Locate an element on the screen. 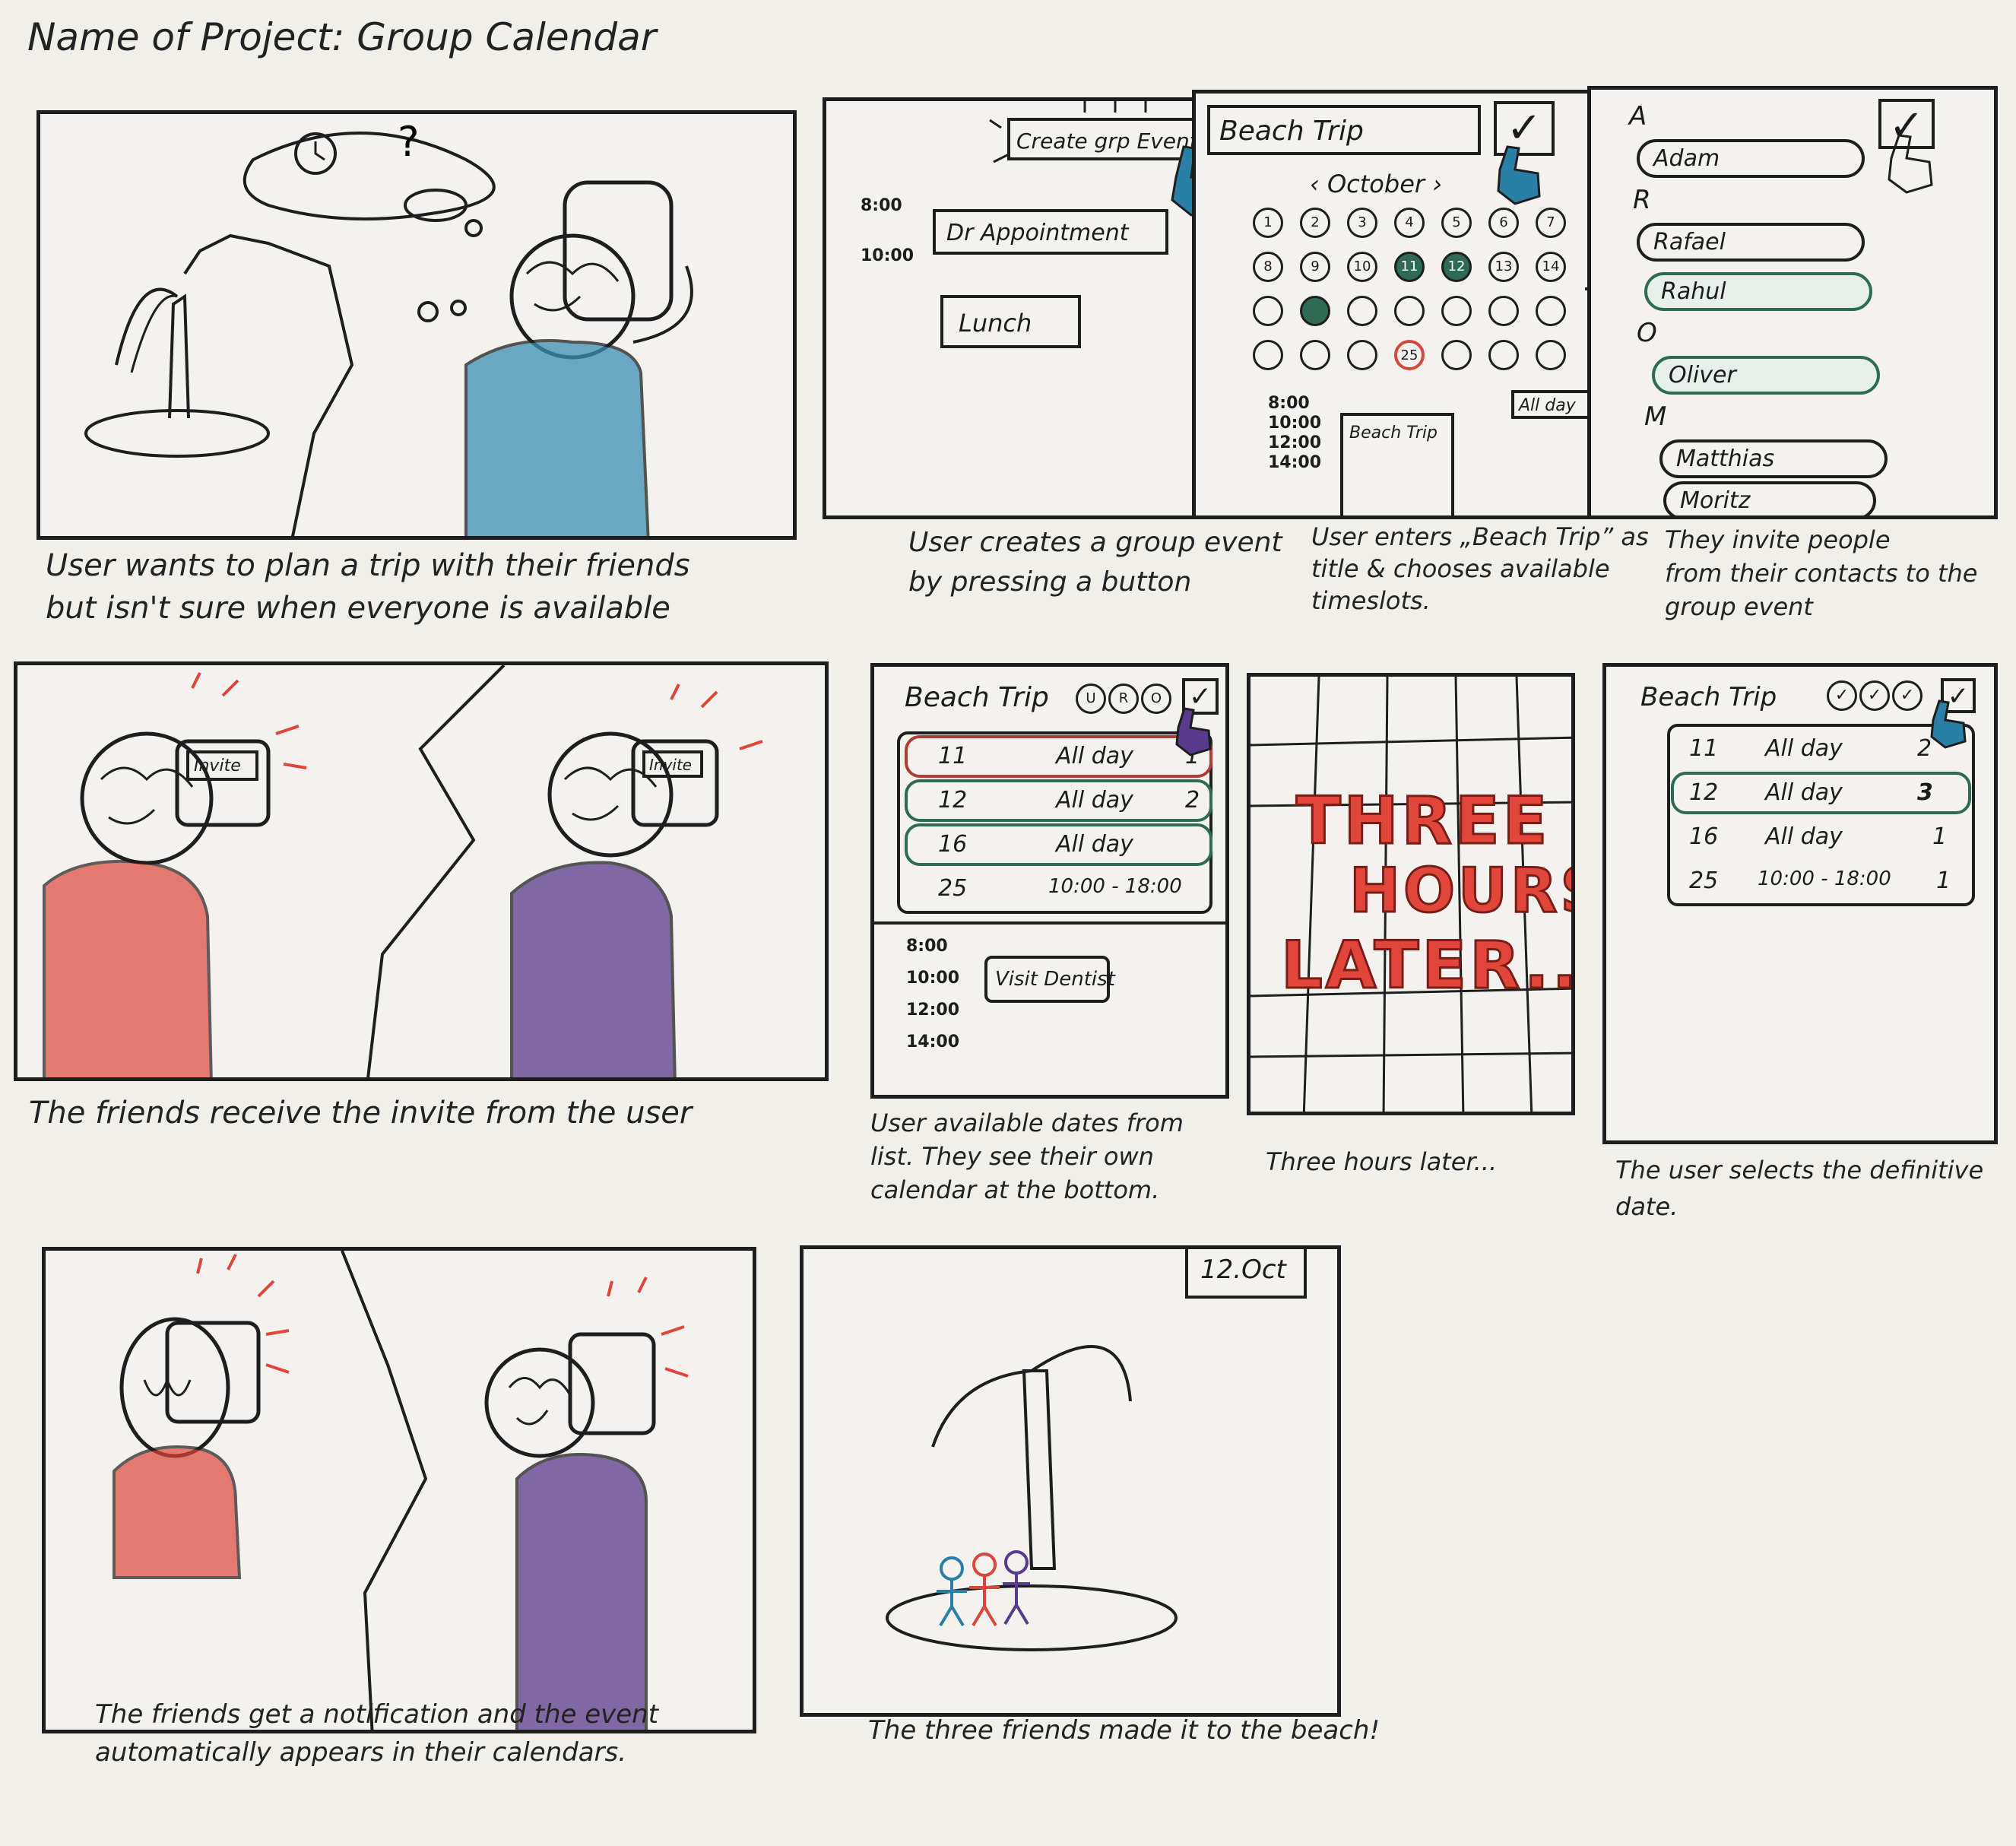  caption-line: title & chooses available is located at coordinates (1460, 568).